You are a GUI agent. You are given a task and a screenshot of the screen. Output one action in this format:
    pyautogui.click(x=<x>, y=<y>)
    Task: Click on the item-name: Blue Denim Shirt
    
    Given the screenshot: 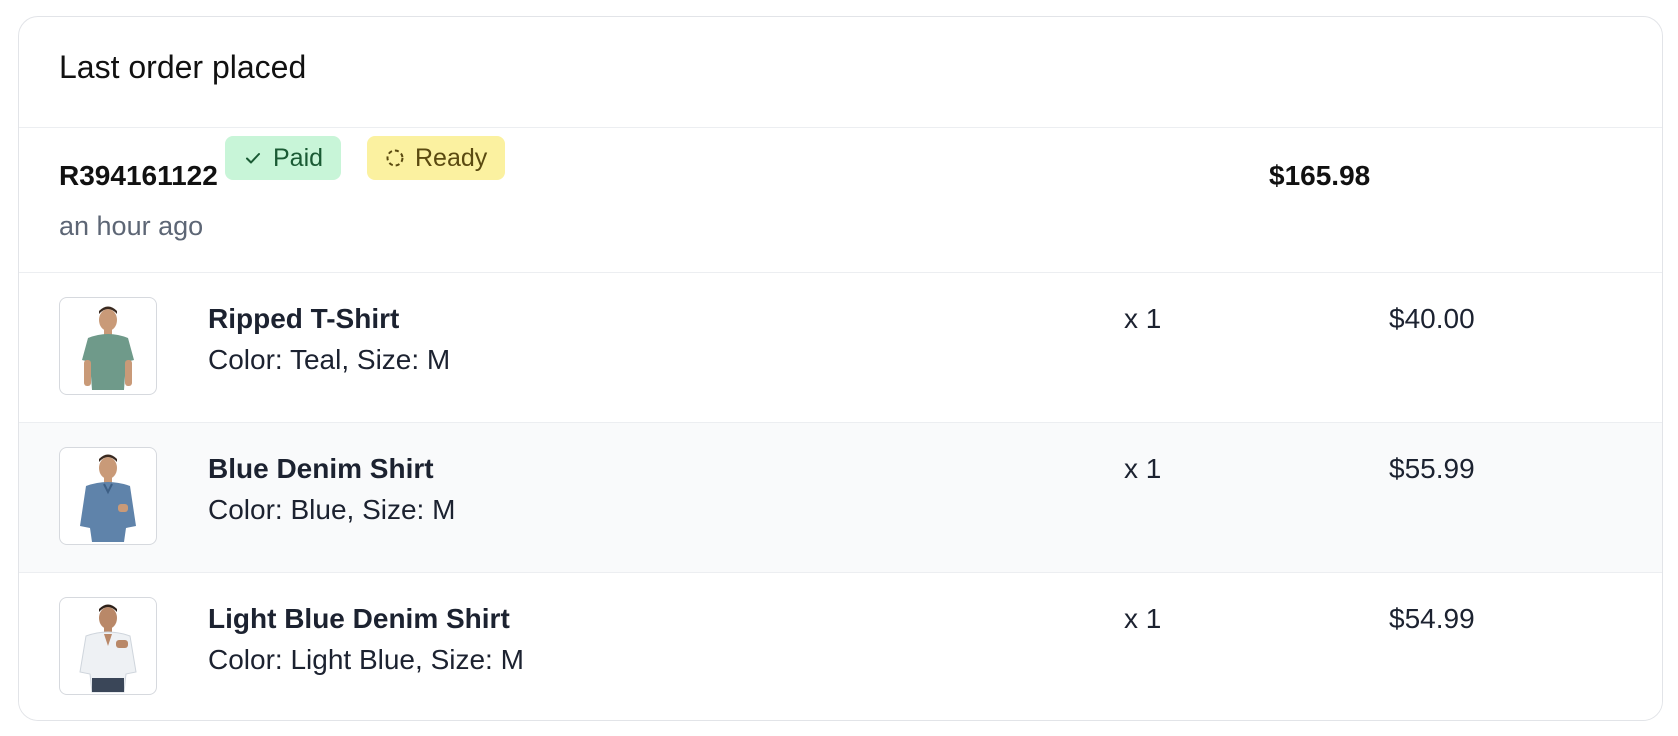 What is the action you would take?
    pyautogui.click(x=321, y=469)
    